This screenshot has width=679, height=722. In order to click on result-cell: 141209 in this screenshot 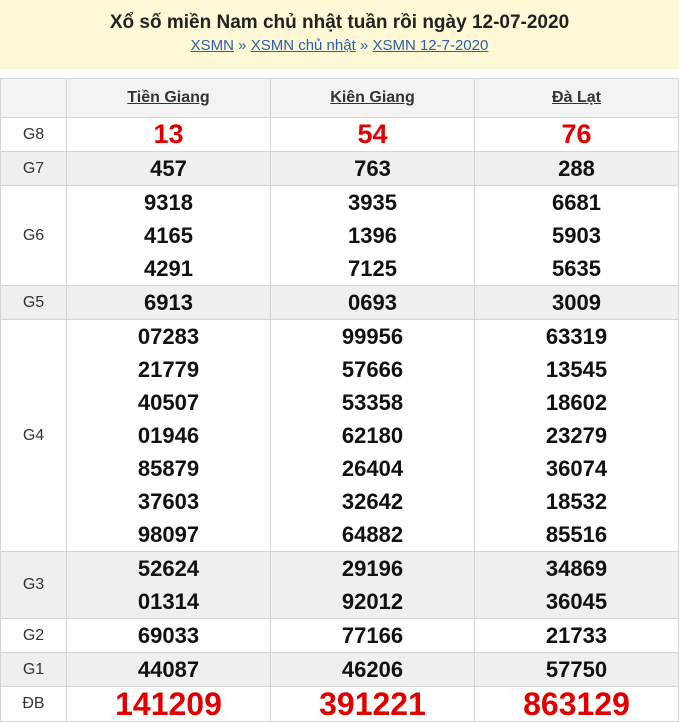, I will do `click(168, 703)`.